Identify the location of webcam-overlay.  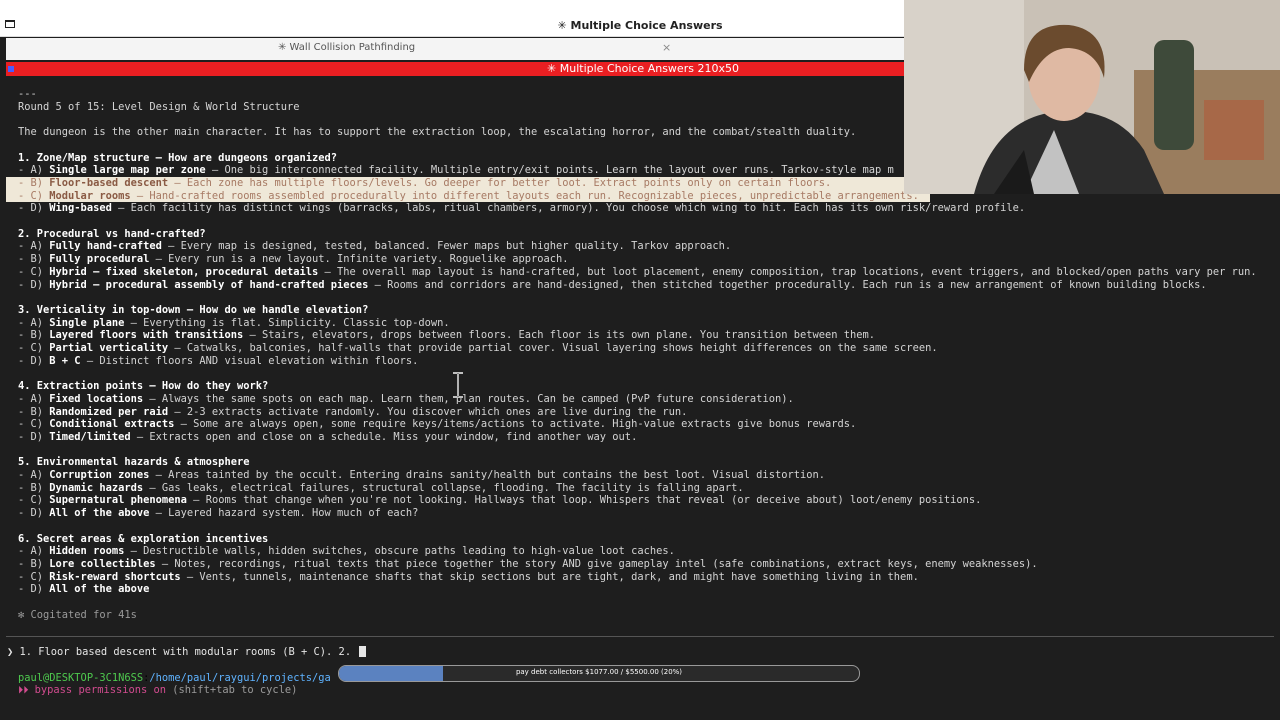
(1092, 97).